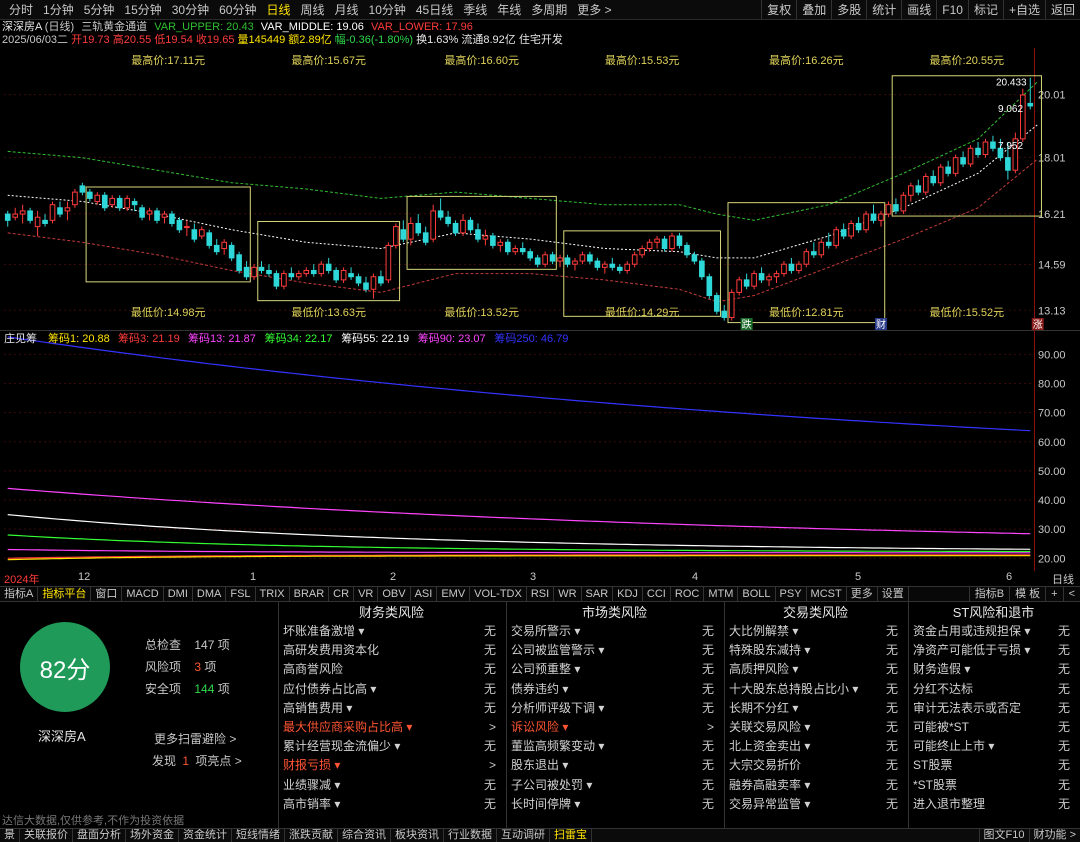 This screenshot has height=842, width=1080. What do you see at coordinates (387, 9) in the screenshot?
I see `period-tab: 10分钟` at bounding box center [387, 9].